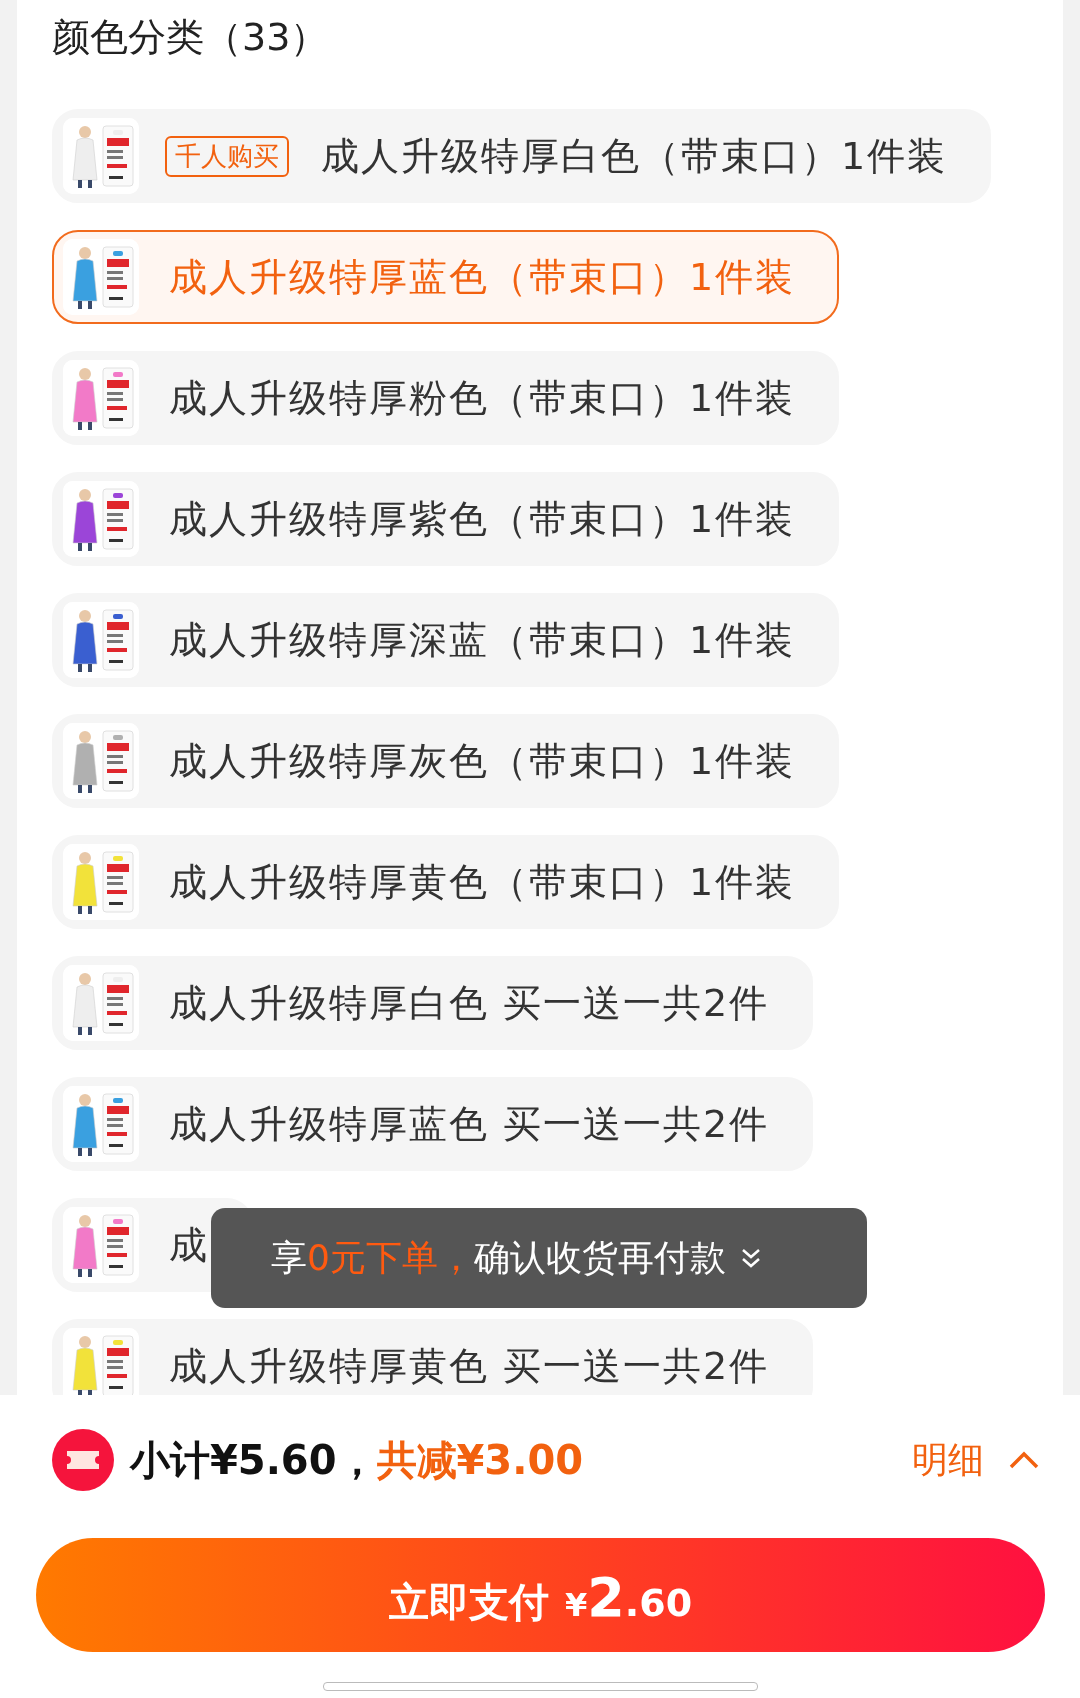 The width and height of the screenshot is (1080, 1698). What do you see at coordinates (482, 398) in the screenshot?
I see `option-label: 成人升级特厚粉色（带束口）1件装` at bounding box center [482, 398].